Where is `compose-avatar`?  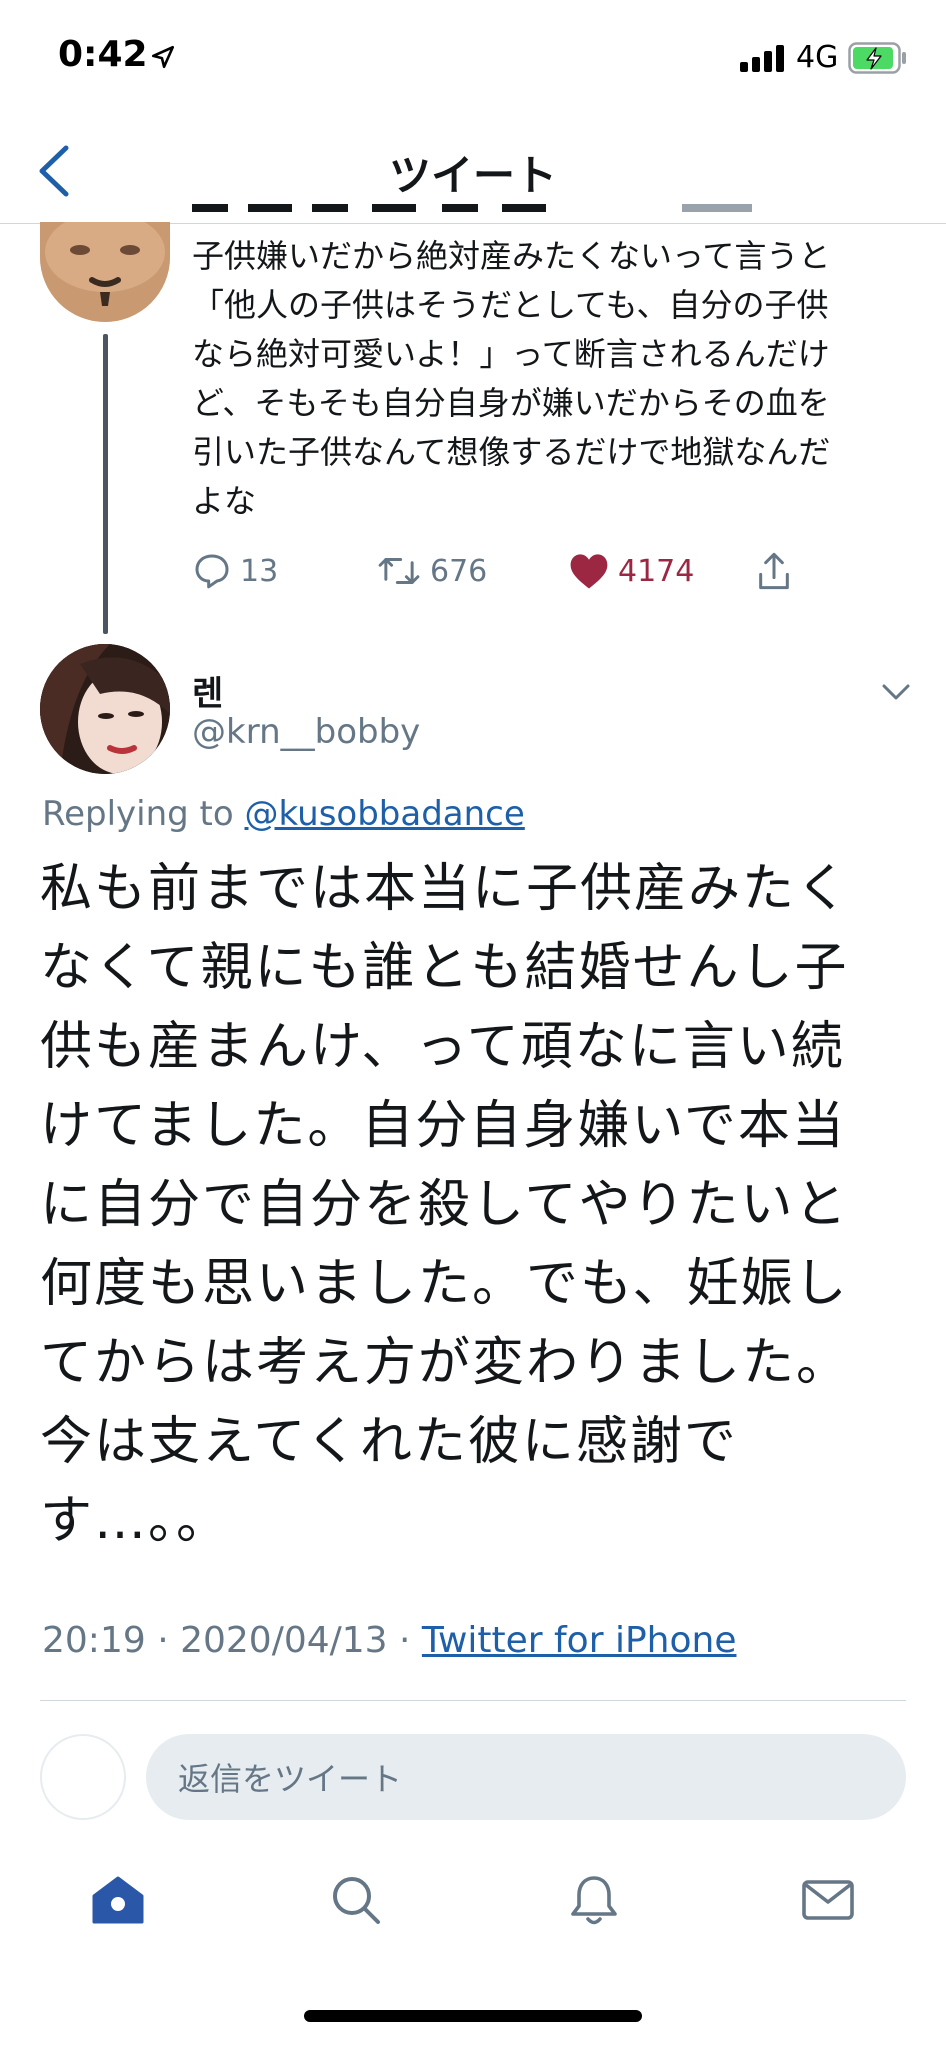 compose-avatar is located at coordinates (83, 1777).